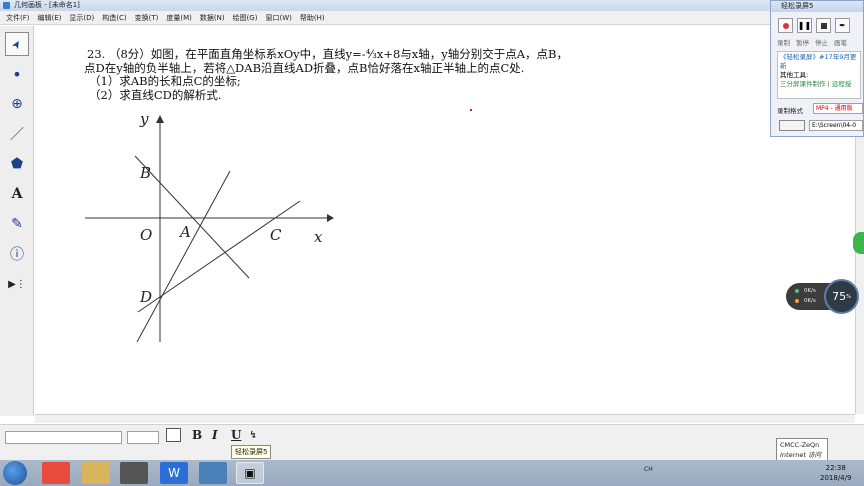 This screenshot has width=864, height=486. Describe the element at coordinates (445, 418) in the screenshot. I see `horizontal-scrollbar` at that location.